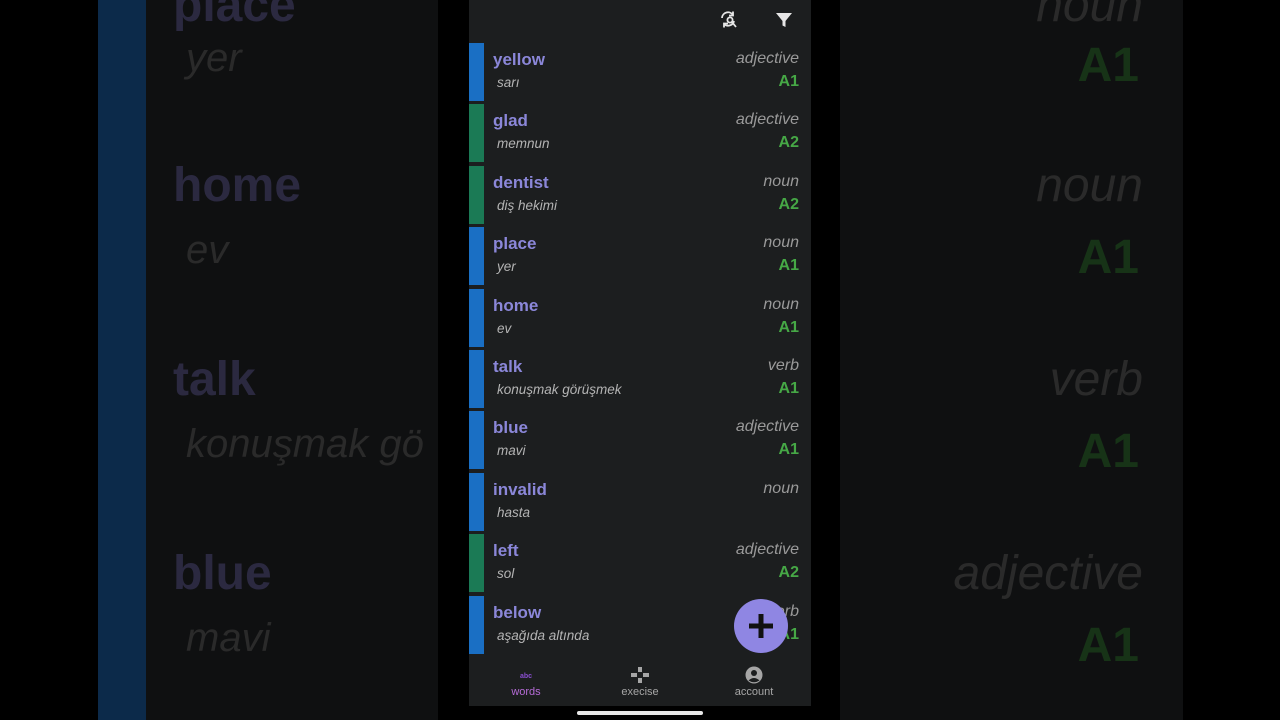  I want to click on translation-text: sol, so click(506, 574).